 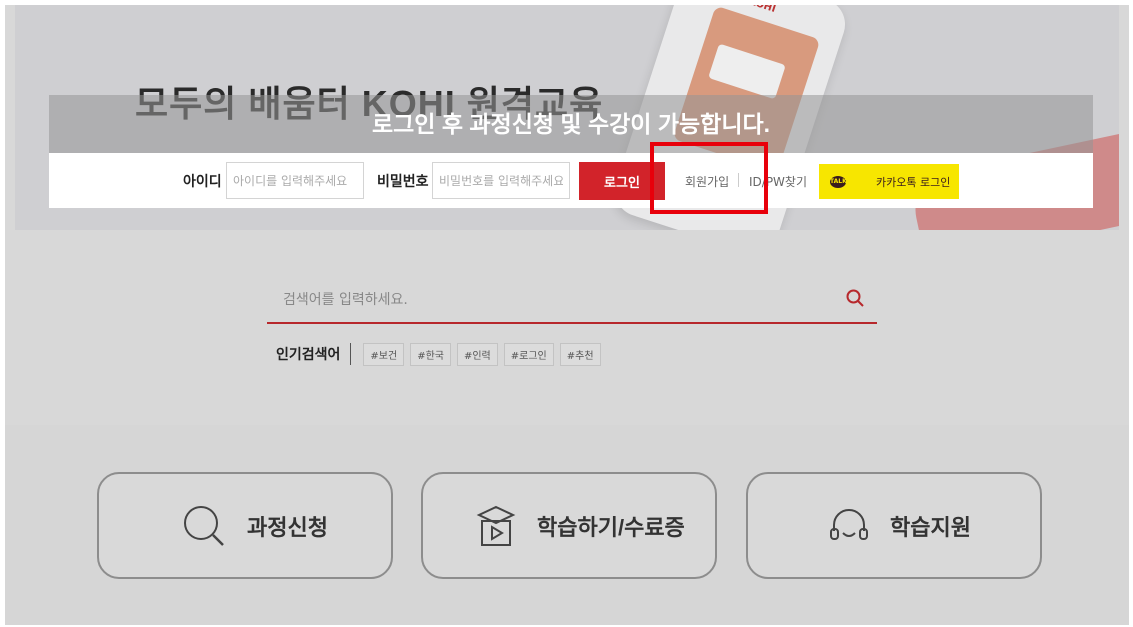 I want to click on keyword-tag: #인력, so click(x=477, y=354).